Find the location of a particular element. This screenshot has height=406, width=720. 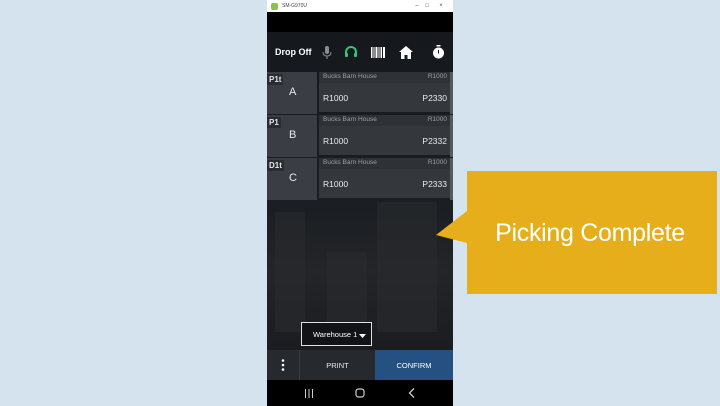

close-icon: × is located at coordinates (441, 6).